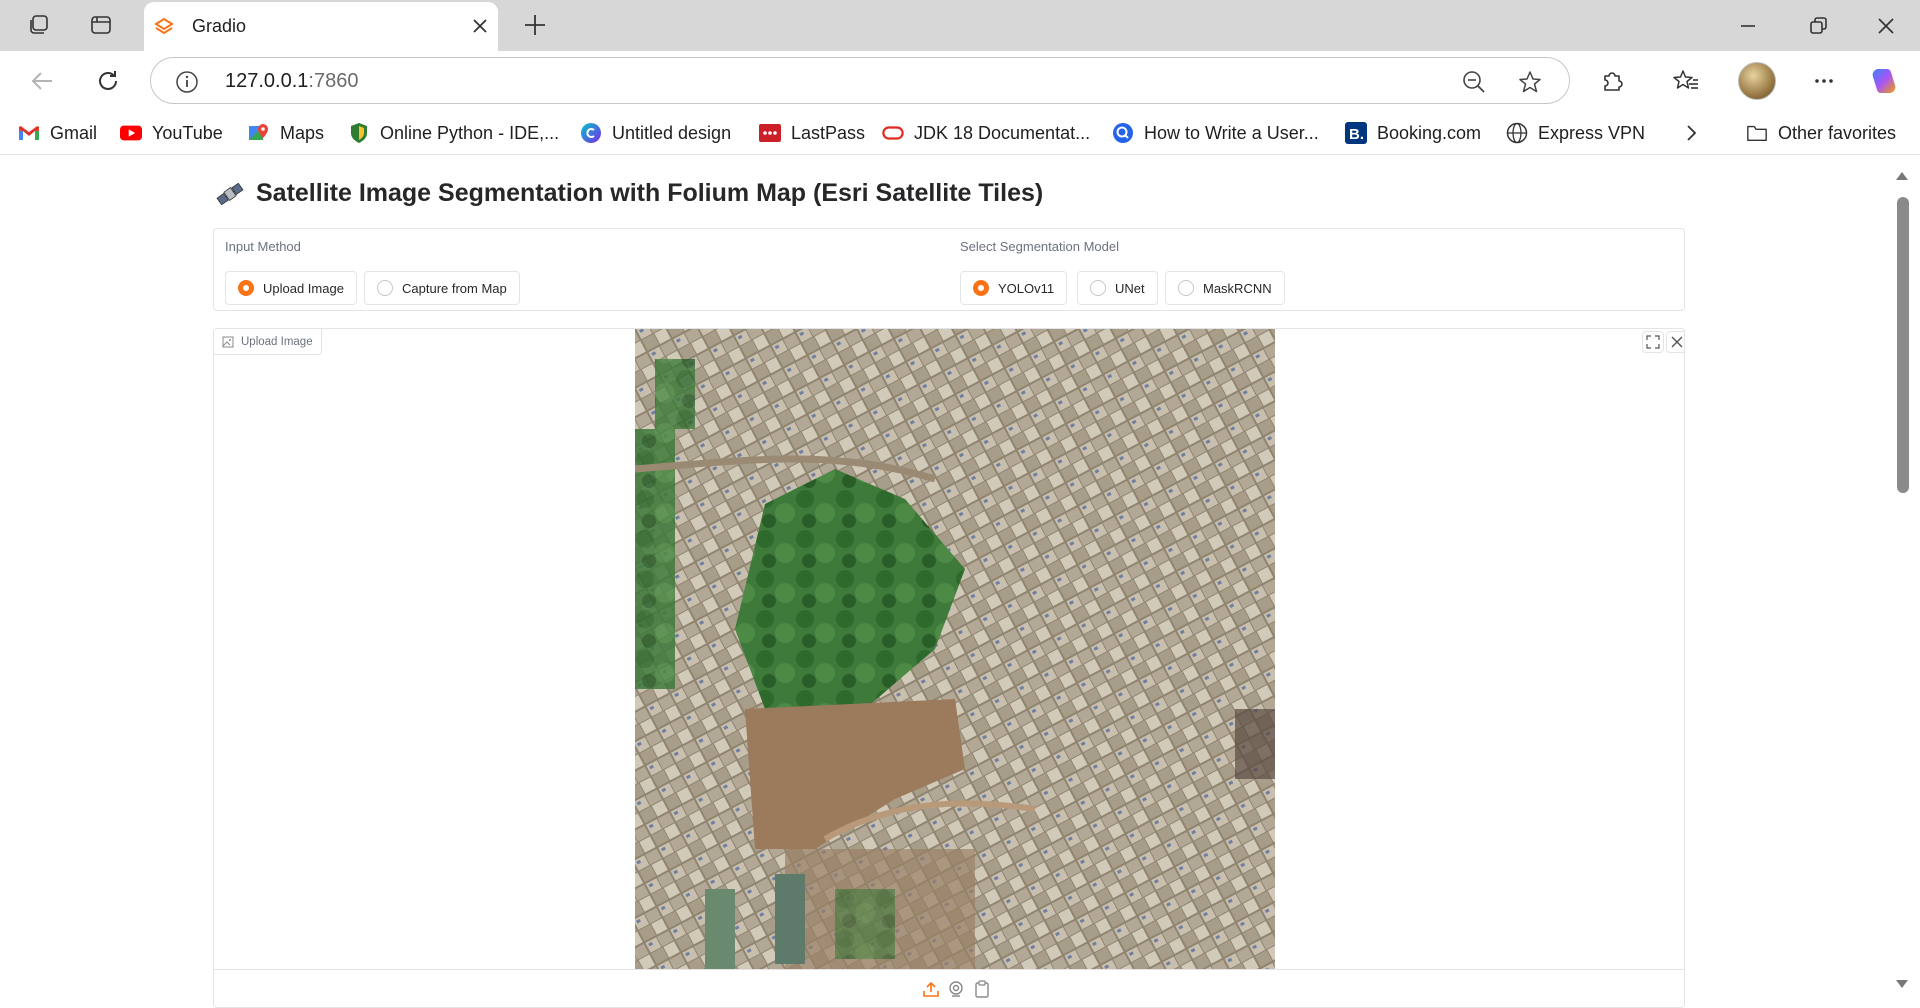 The image size is (1920, 1008). I want to click on favorites-list-icon, so click(1685, 79).